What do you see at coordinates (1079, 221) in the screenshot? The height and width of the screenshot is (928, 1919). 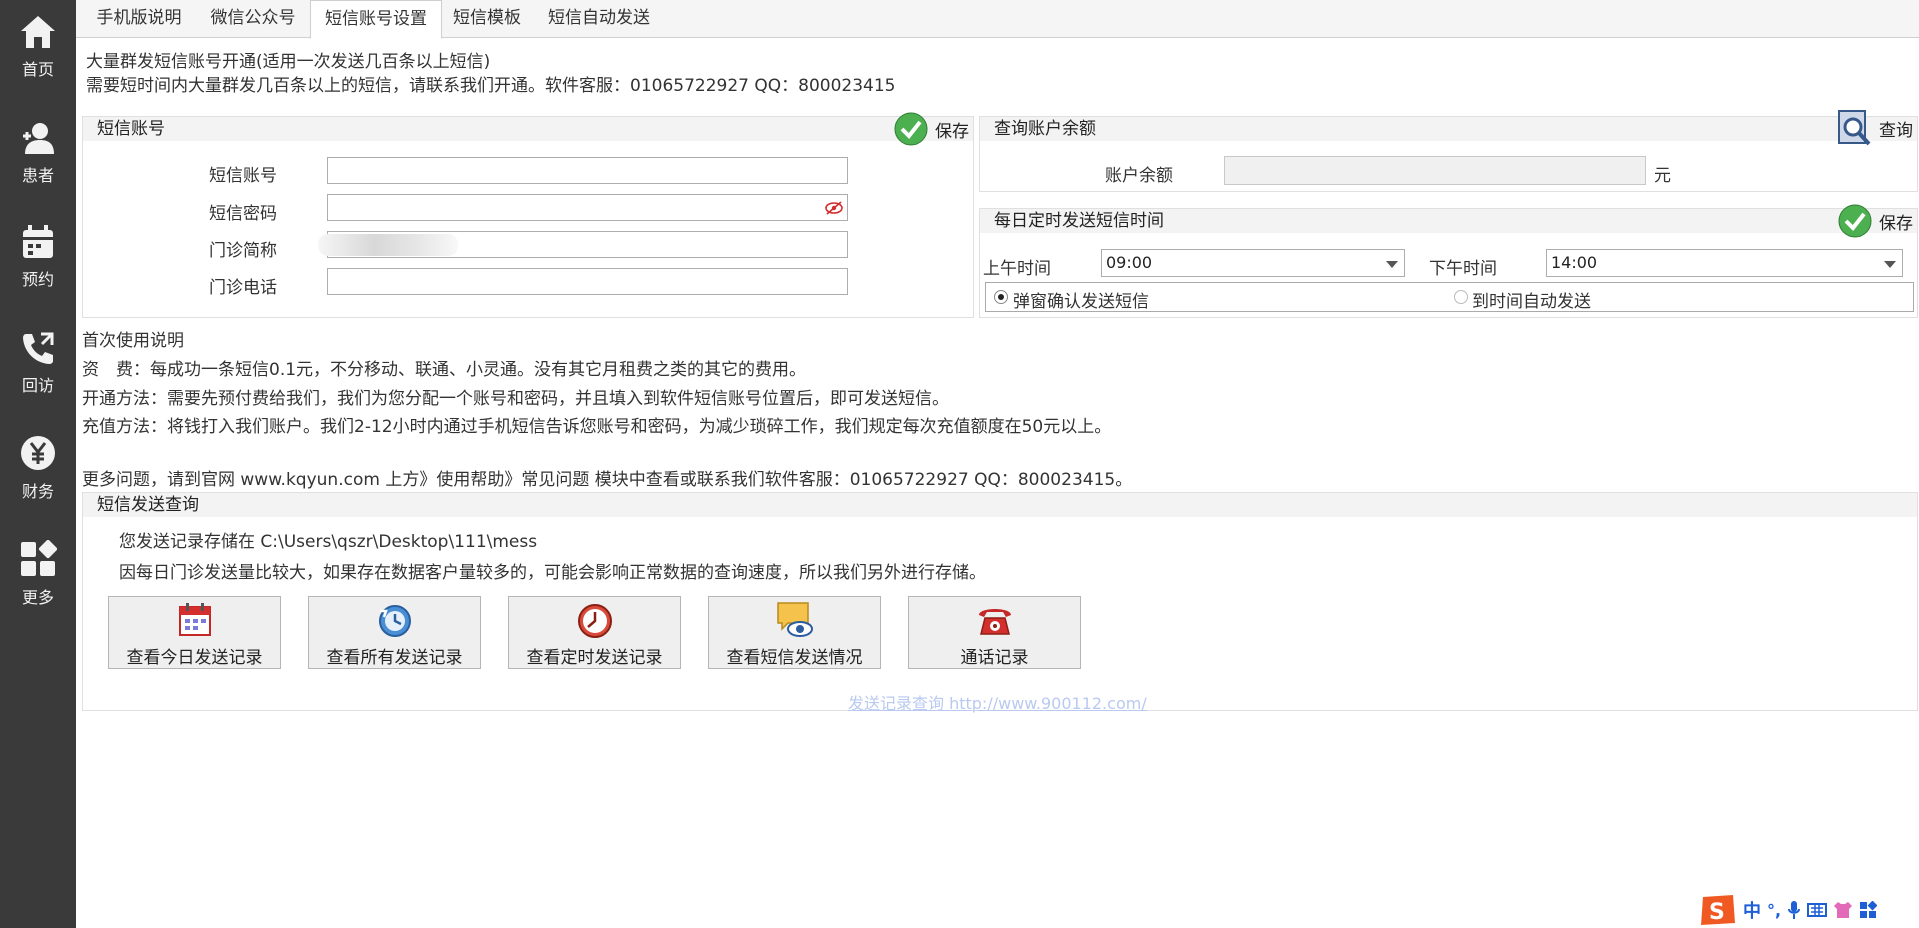 I see `panel-title: 每日定时发送短信时间` at bounding box center [1079, 221].